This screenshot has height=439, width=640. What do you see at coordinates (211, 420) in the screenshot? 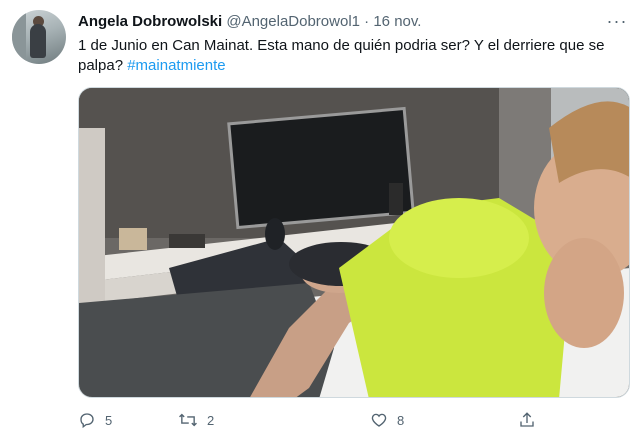
I see `retweet-count: 2` at bounding box center [211, 420].